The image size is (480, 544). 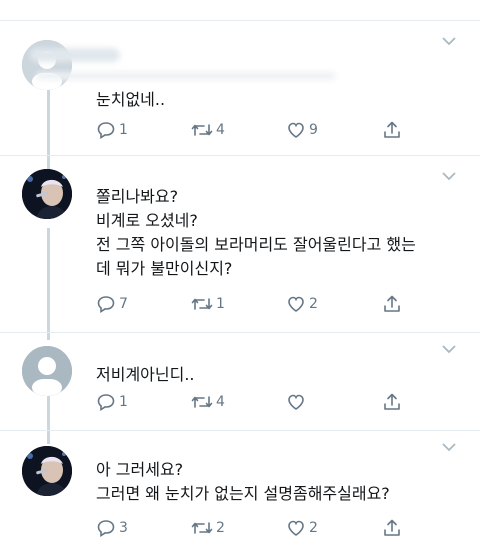 I want to click on tweet-text: 아 그러세요? 그러면 왜 눈치가 없는지 설명좀해주실래요?, so click(x=243, y=481).